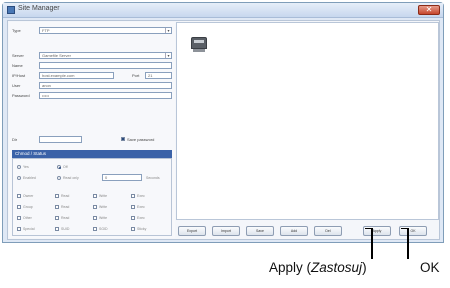  I want to click on title-bar: Site Manager ✕, so click(223, 10).